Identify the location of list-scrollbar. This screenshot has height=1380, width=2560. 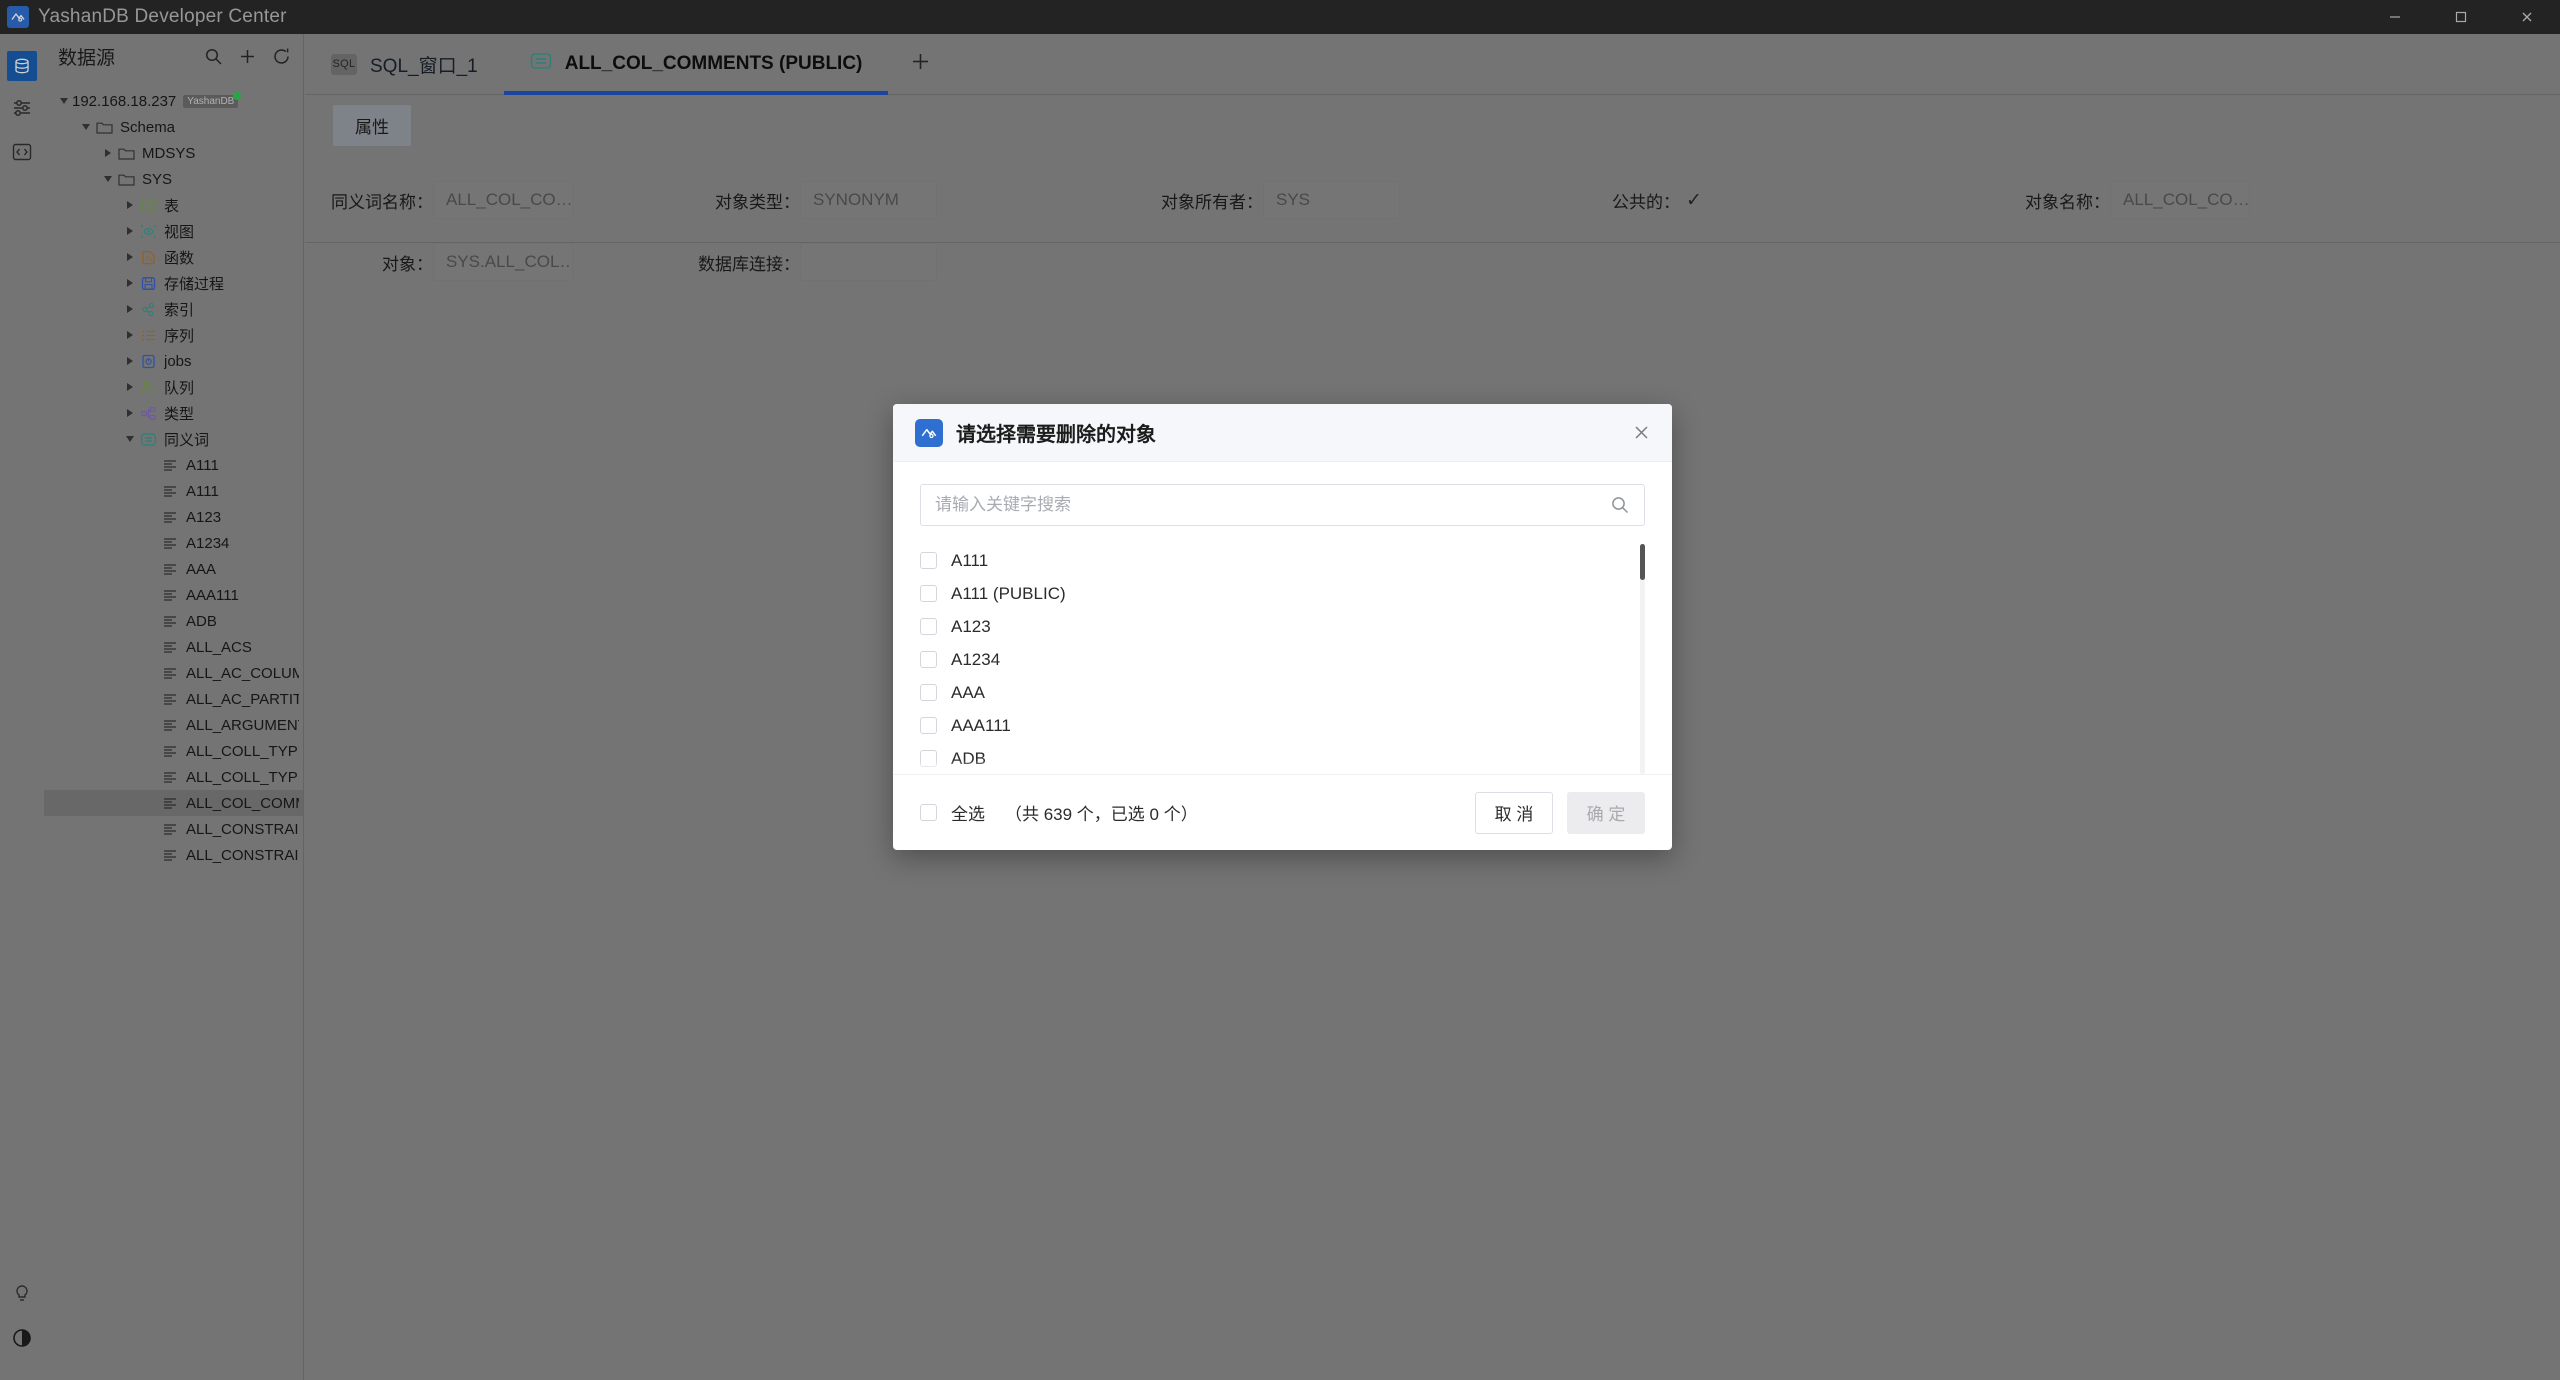
(1642, 659).